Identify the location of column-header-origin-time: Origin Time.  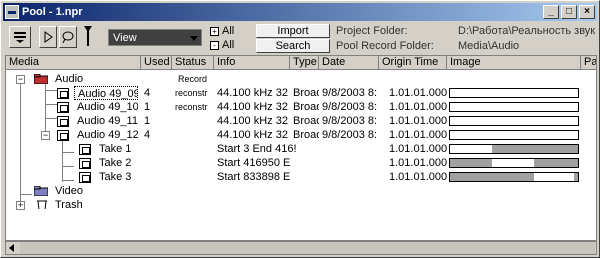
(413, 63).